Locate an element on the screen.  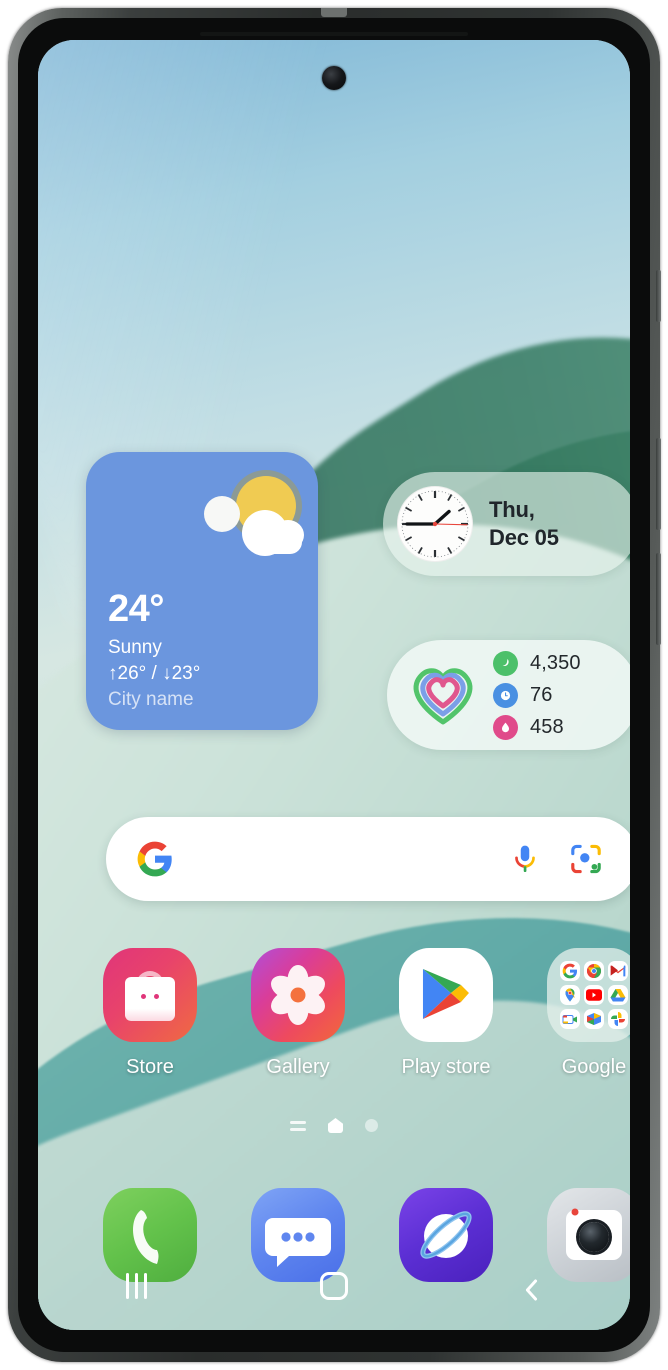
youtube-icon is located at coordinates (594, 995).